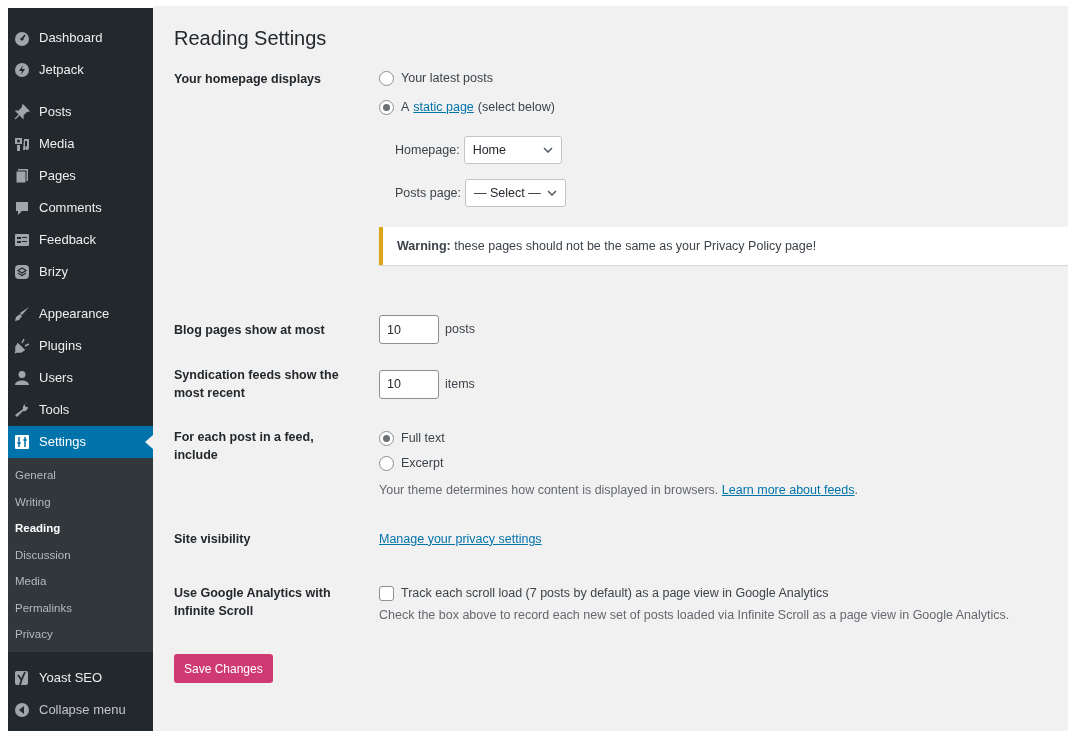 This screenshot has height=731, width=1068. Describe the element at coordinates (80, 38) in the screenshot. I see `menu-item: Dashboard` at that location.